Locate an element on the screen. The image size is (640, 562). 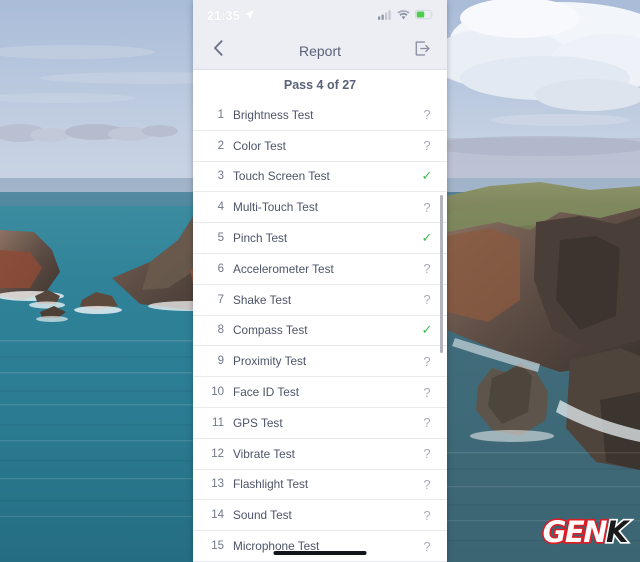
test-row: 8 Compass Test ✓ is located at coordinates (320, 331).